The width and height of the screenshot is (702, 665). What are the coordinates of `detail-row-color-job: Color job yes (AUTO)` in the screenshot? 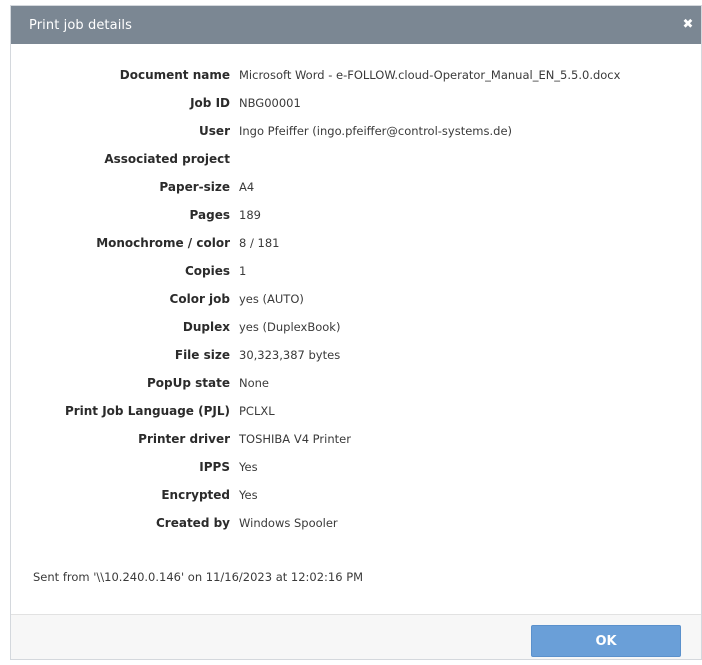 It's located at (356, 304).